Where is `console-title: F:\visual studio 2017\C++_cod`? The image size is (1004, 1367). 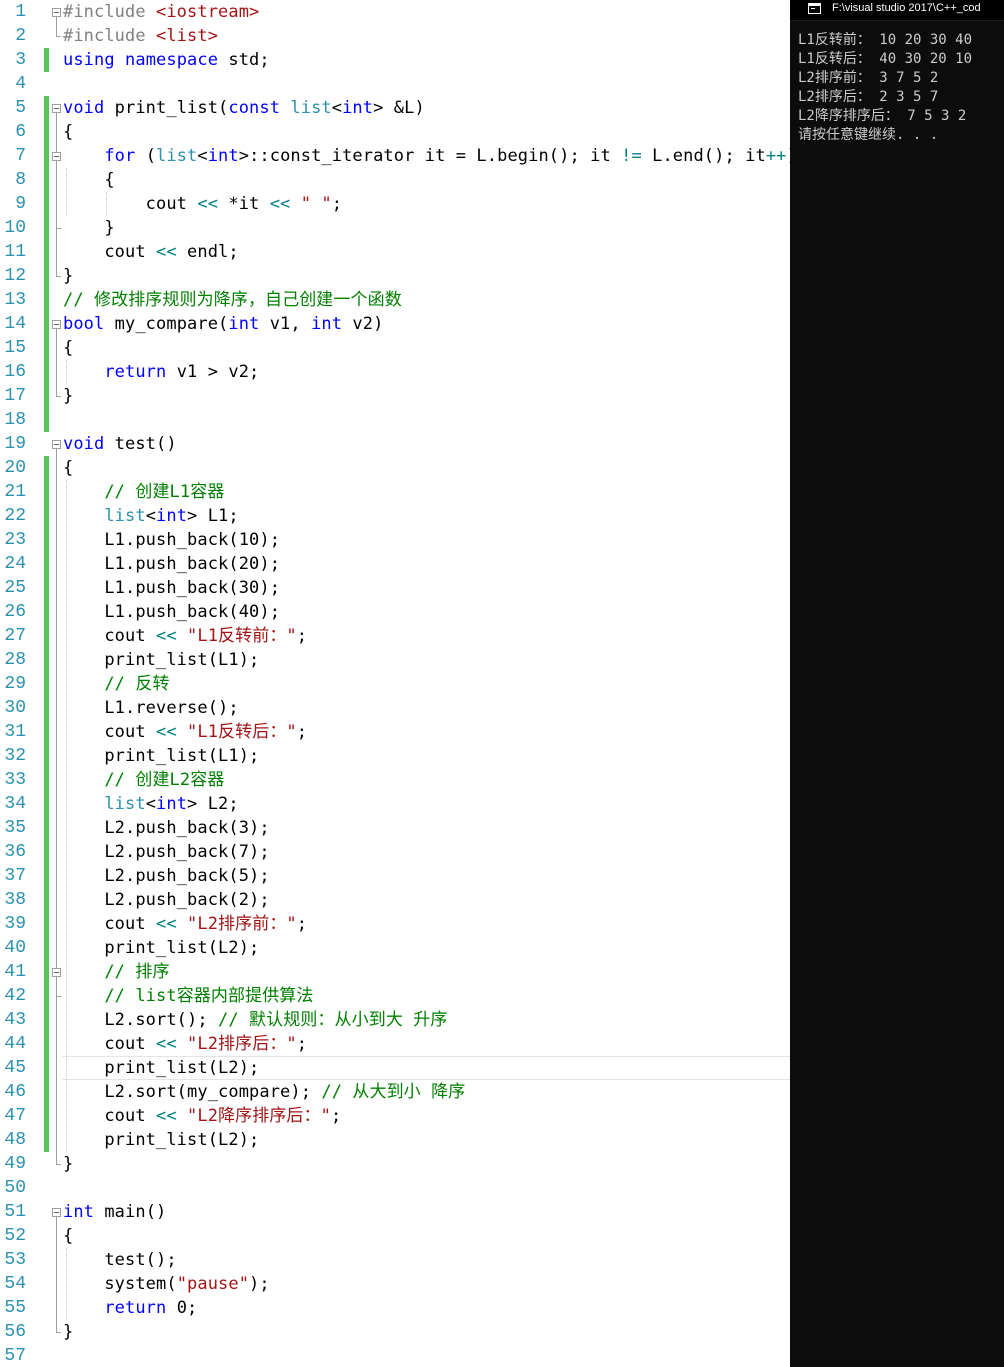 console-title: F:\visual studio 2017\C++_cod is located at coordinates (906, 8).